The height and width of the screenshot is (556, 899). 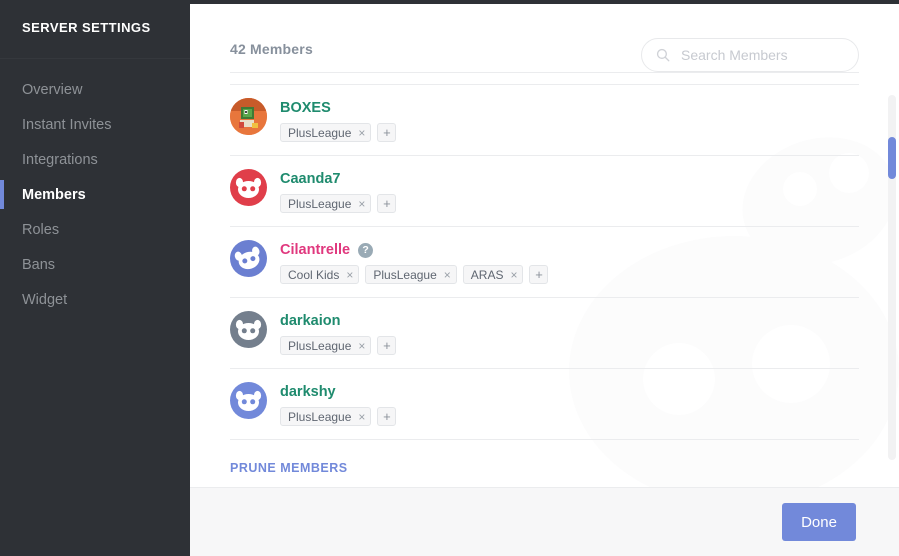 What do you see at coordinates (663, 55) in the screenshot?
I see `search-icon` at bounding box center [663, 55].